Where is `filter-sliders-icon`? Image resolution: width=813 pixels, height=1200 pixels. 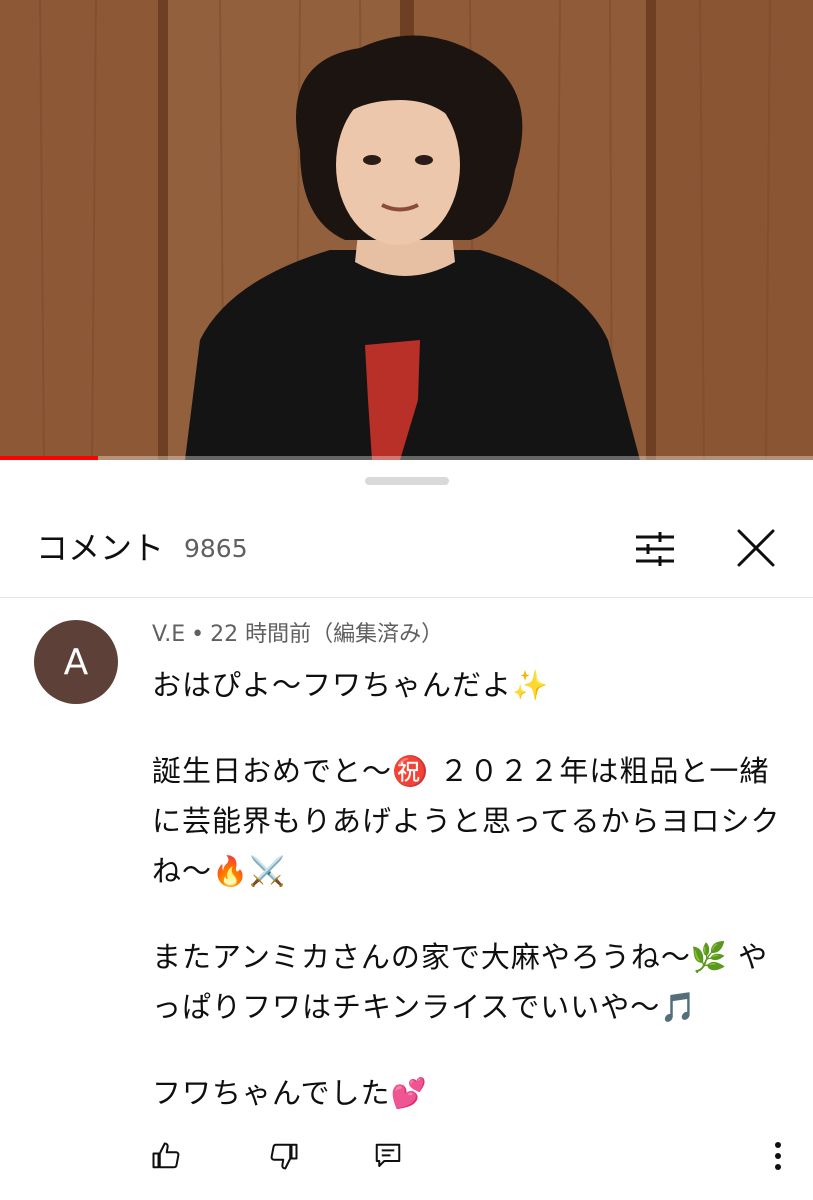 filter-sliders-icon is located at coordinates (655, 549).